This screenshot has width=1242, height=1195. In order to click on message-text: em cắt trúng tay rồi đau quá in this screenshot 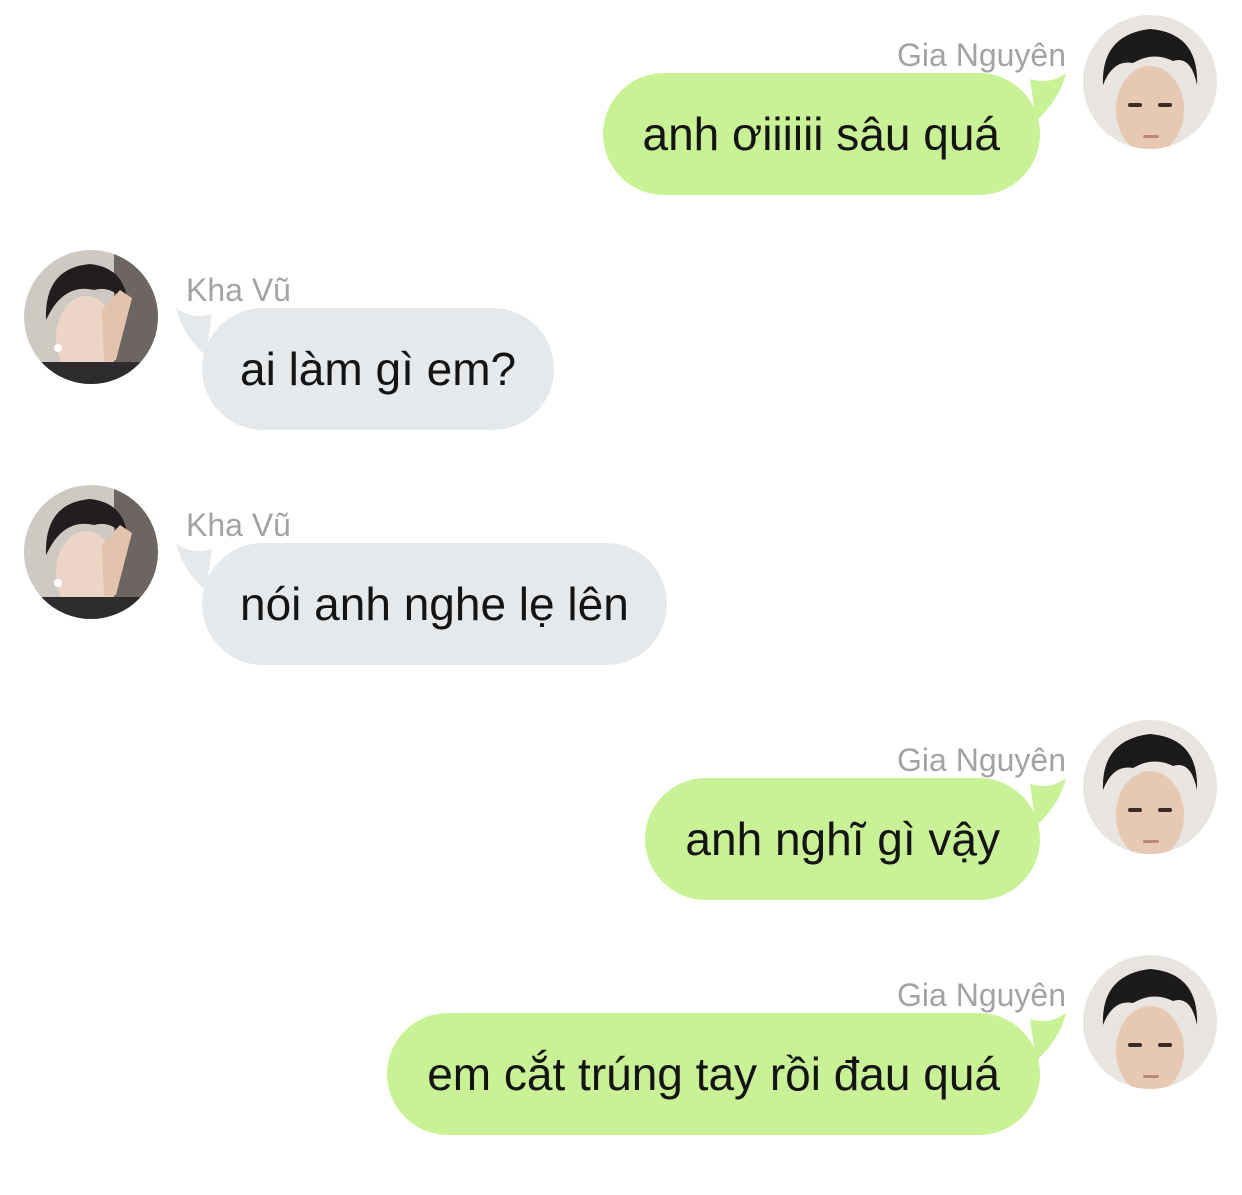, I will do `click(713, 1074)`.